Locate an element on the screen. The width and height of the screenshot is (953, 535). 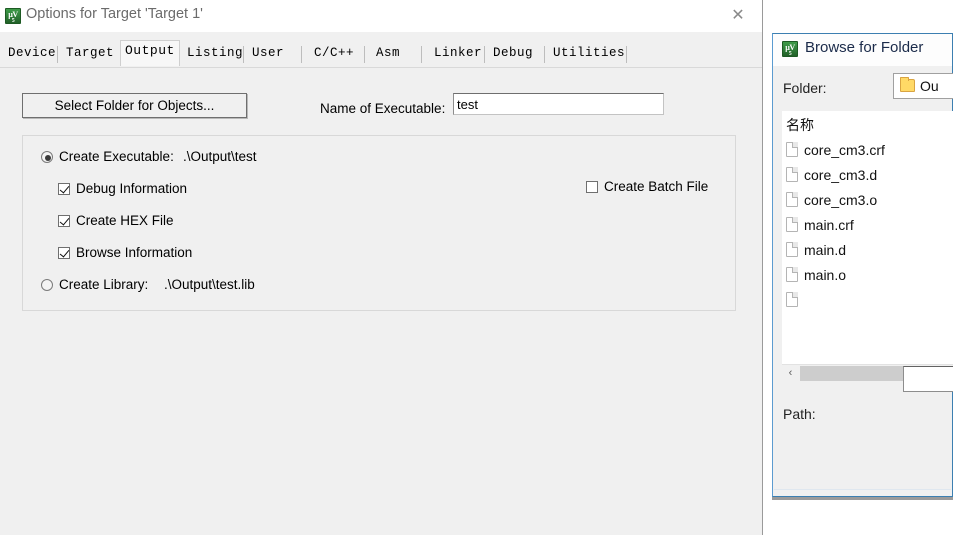
tab-debug: Debug is located at coordinates (513, 55).